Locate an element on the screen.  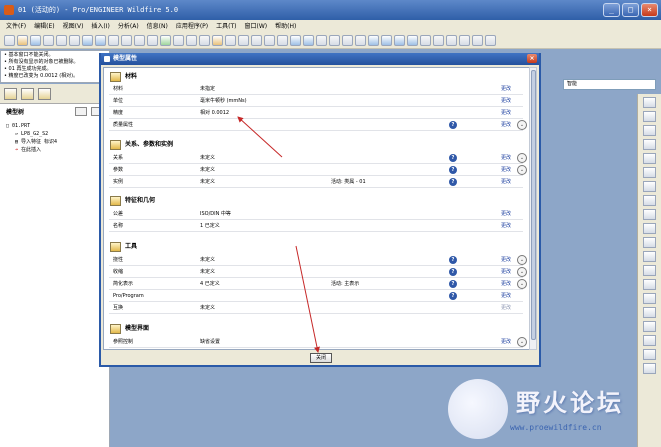
wireframe-icon is located at coordinates (373, 40).